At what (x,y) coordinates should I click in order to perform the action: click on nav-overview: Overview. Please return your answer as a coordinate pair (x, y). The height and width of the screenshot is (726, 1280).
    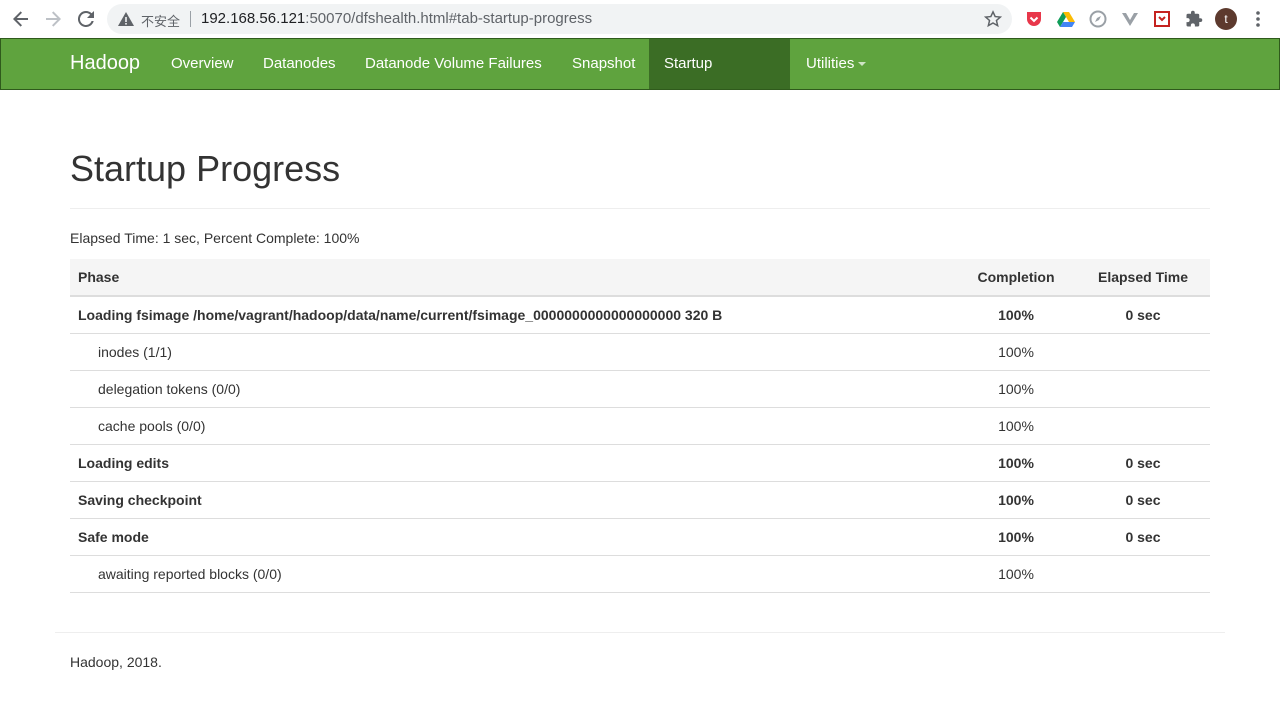
    Looking at the image, I should click on (202, 64).